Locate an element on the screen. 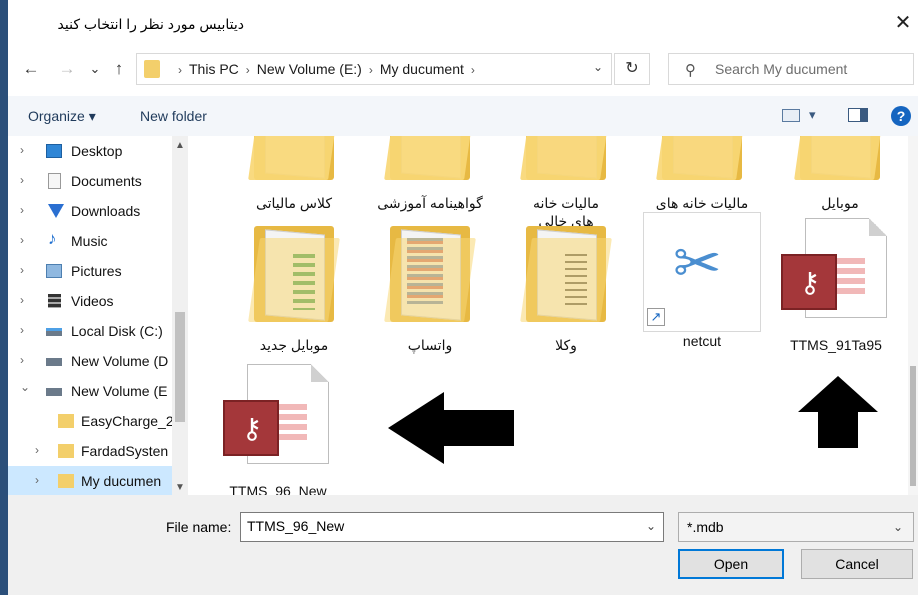 The width and height of the screenshot is (918, 595). file-item-access-database: ⚷ TTMS_96_New is located at coordinates (278, 429).